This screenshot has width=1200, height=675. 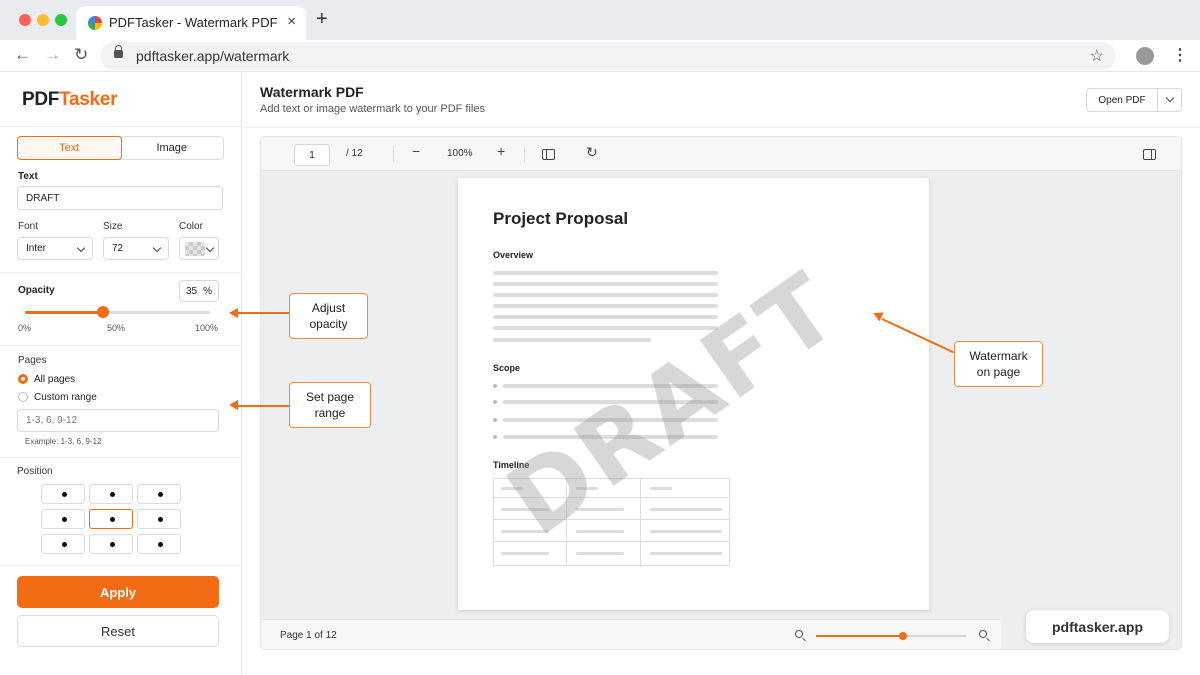 What do you see at coordinates (983, 634) in the screenshot?
I see `zoom-in-icon` at bounding box center [983, 634].